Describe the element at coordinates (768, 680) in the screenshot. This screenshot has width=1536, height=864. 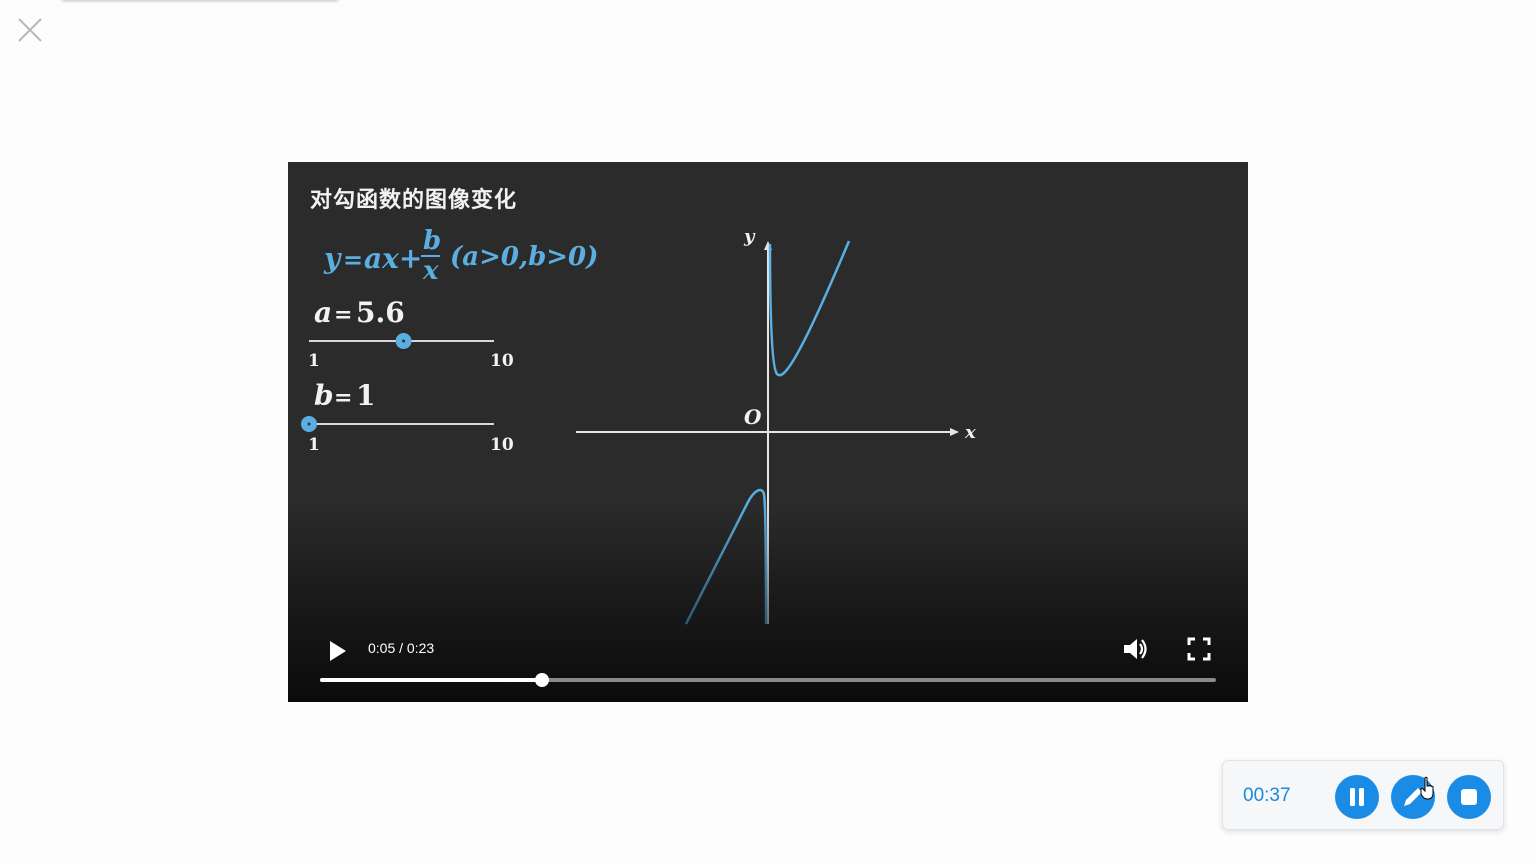
I see `video-progress-bar` at that location.